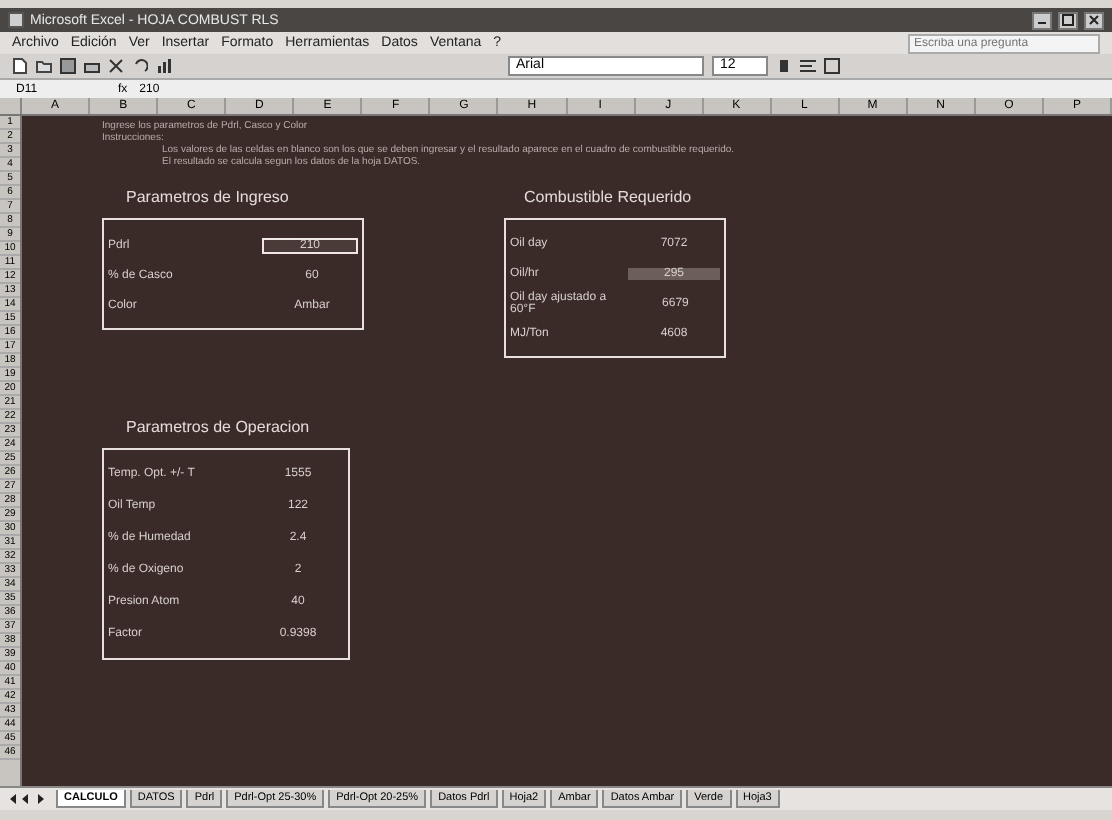 This screenshot has width=1112, height=820. Describe the element at coordinates (20, 66) in the screenshot. I see `new-document-icon` at that location.